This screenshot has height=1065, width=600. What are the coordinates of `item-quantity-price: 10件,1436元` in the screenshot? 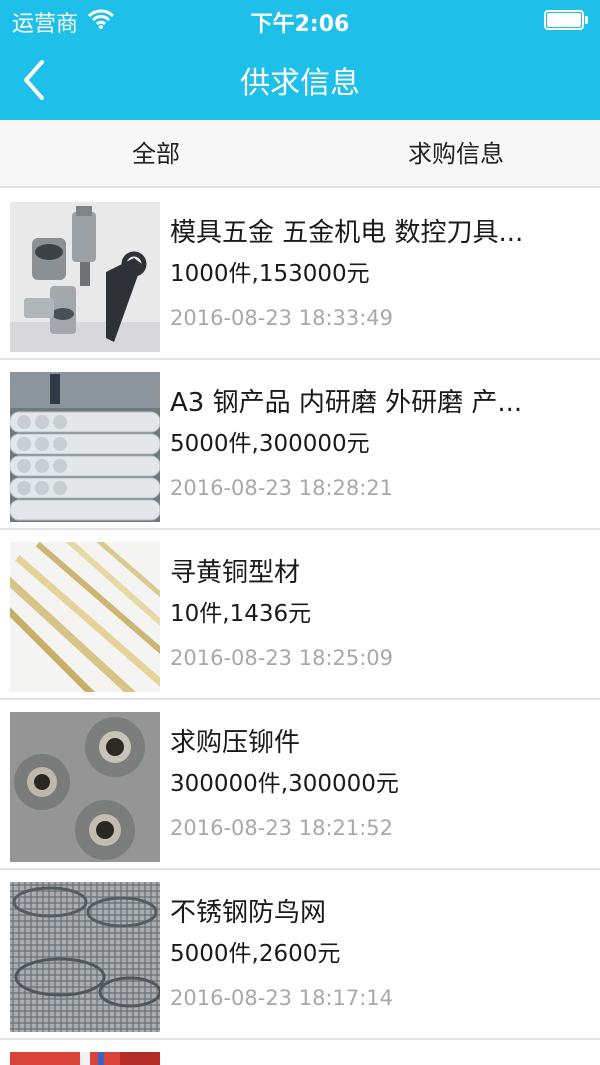 It's located at (241, 614).